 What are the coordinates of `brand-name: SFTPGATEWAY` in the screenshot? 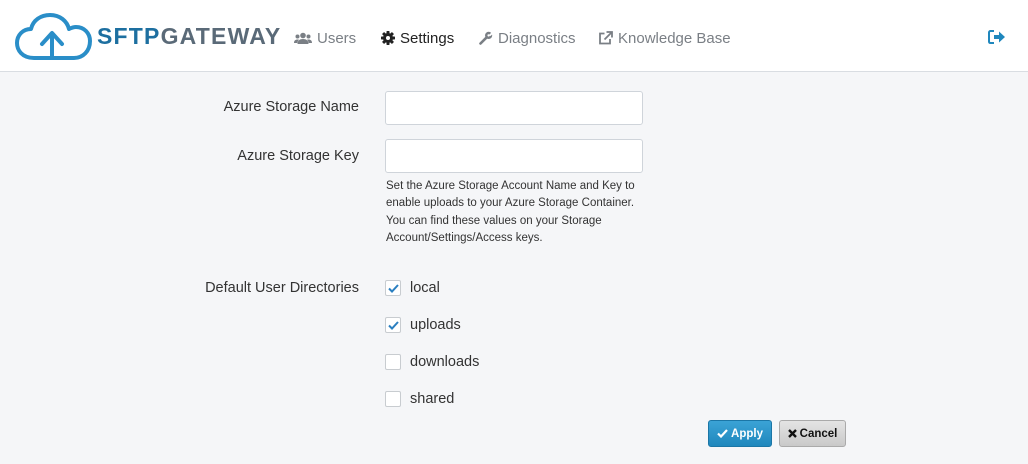 It's located at (189, 36).